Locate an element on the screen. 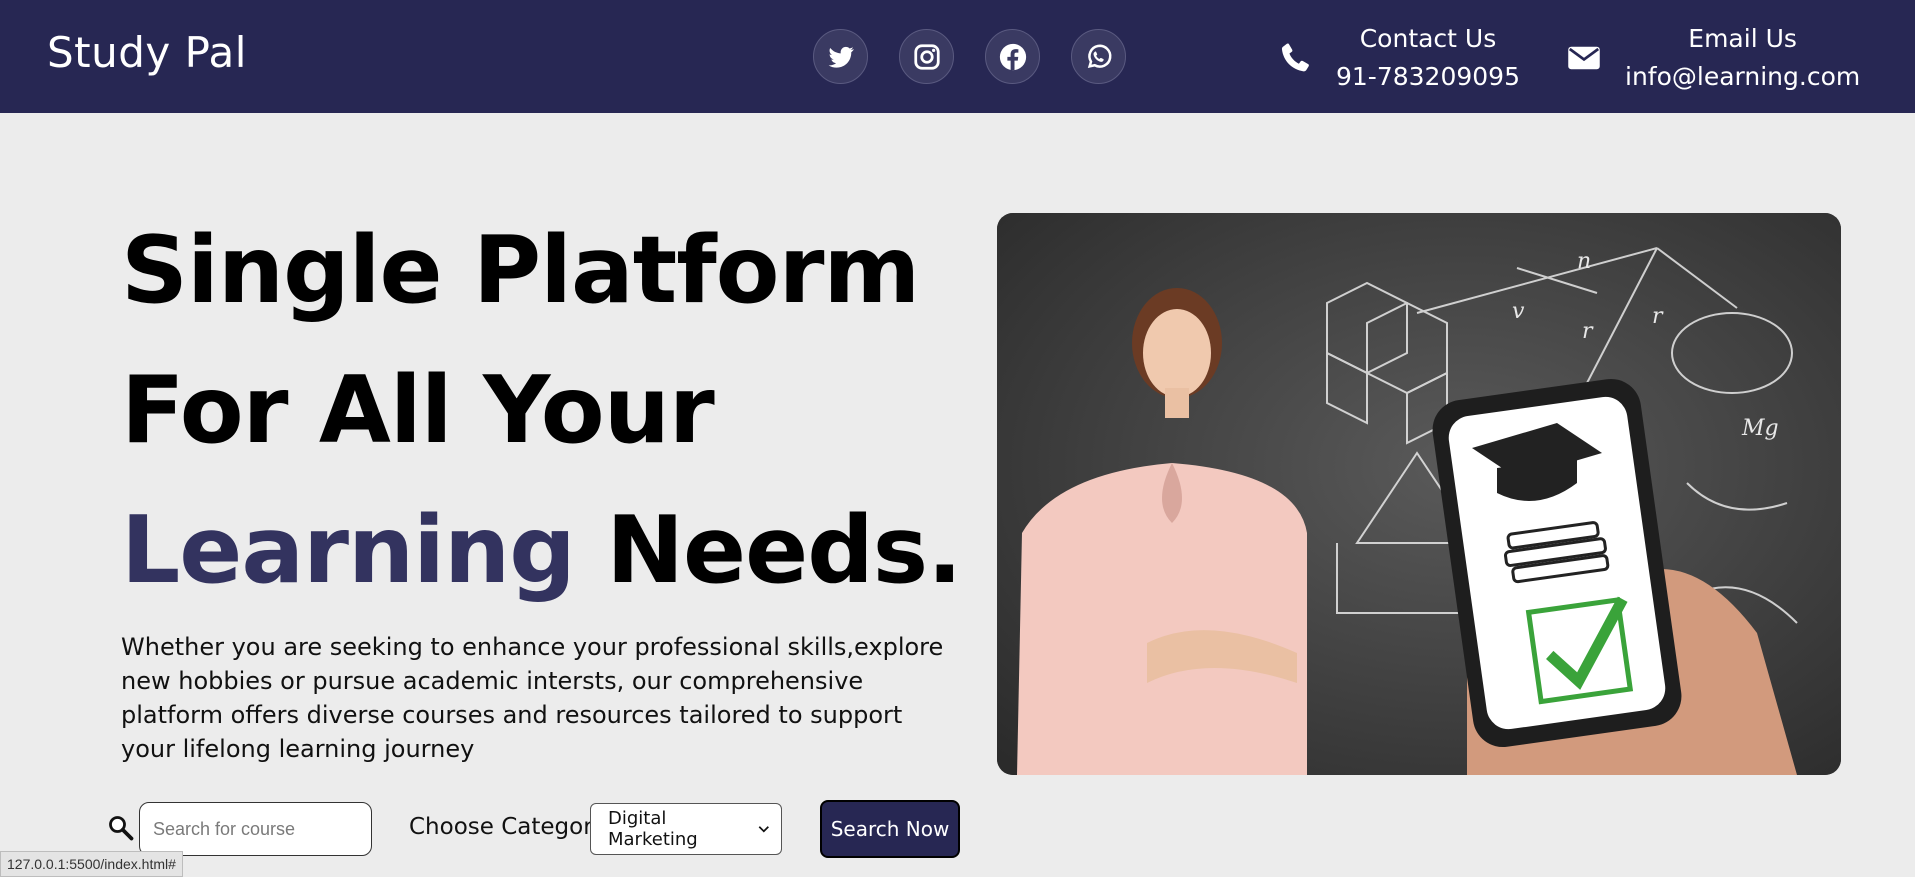 This screenshot has height=877, width=1915. instagram-link is located at coordinates (926, 56).